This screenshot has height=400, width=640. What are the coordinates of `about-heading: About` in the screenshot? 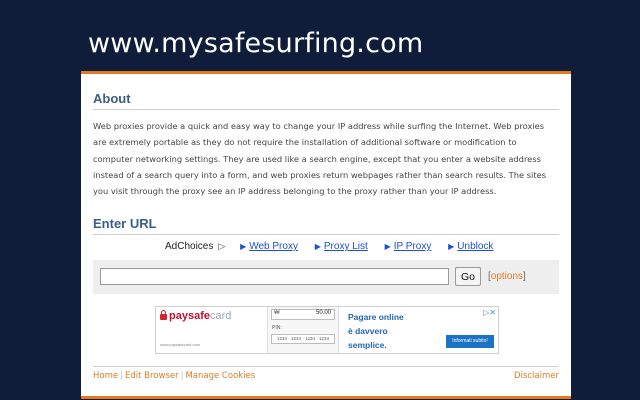 It's located at (326, 100).